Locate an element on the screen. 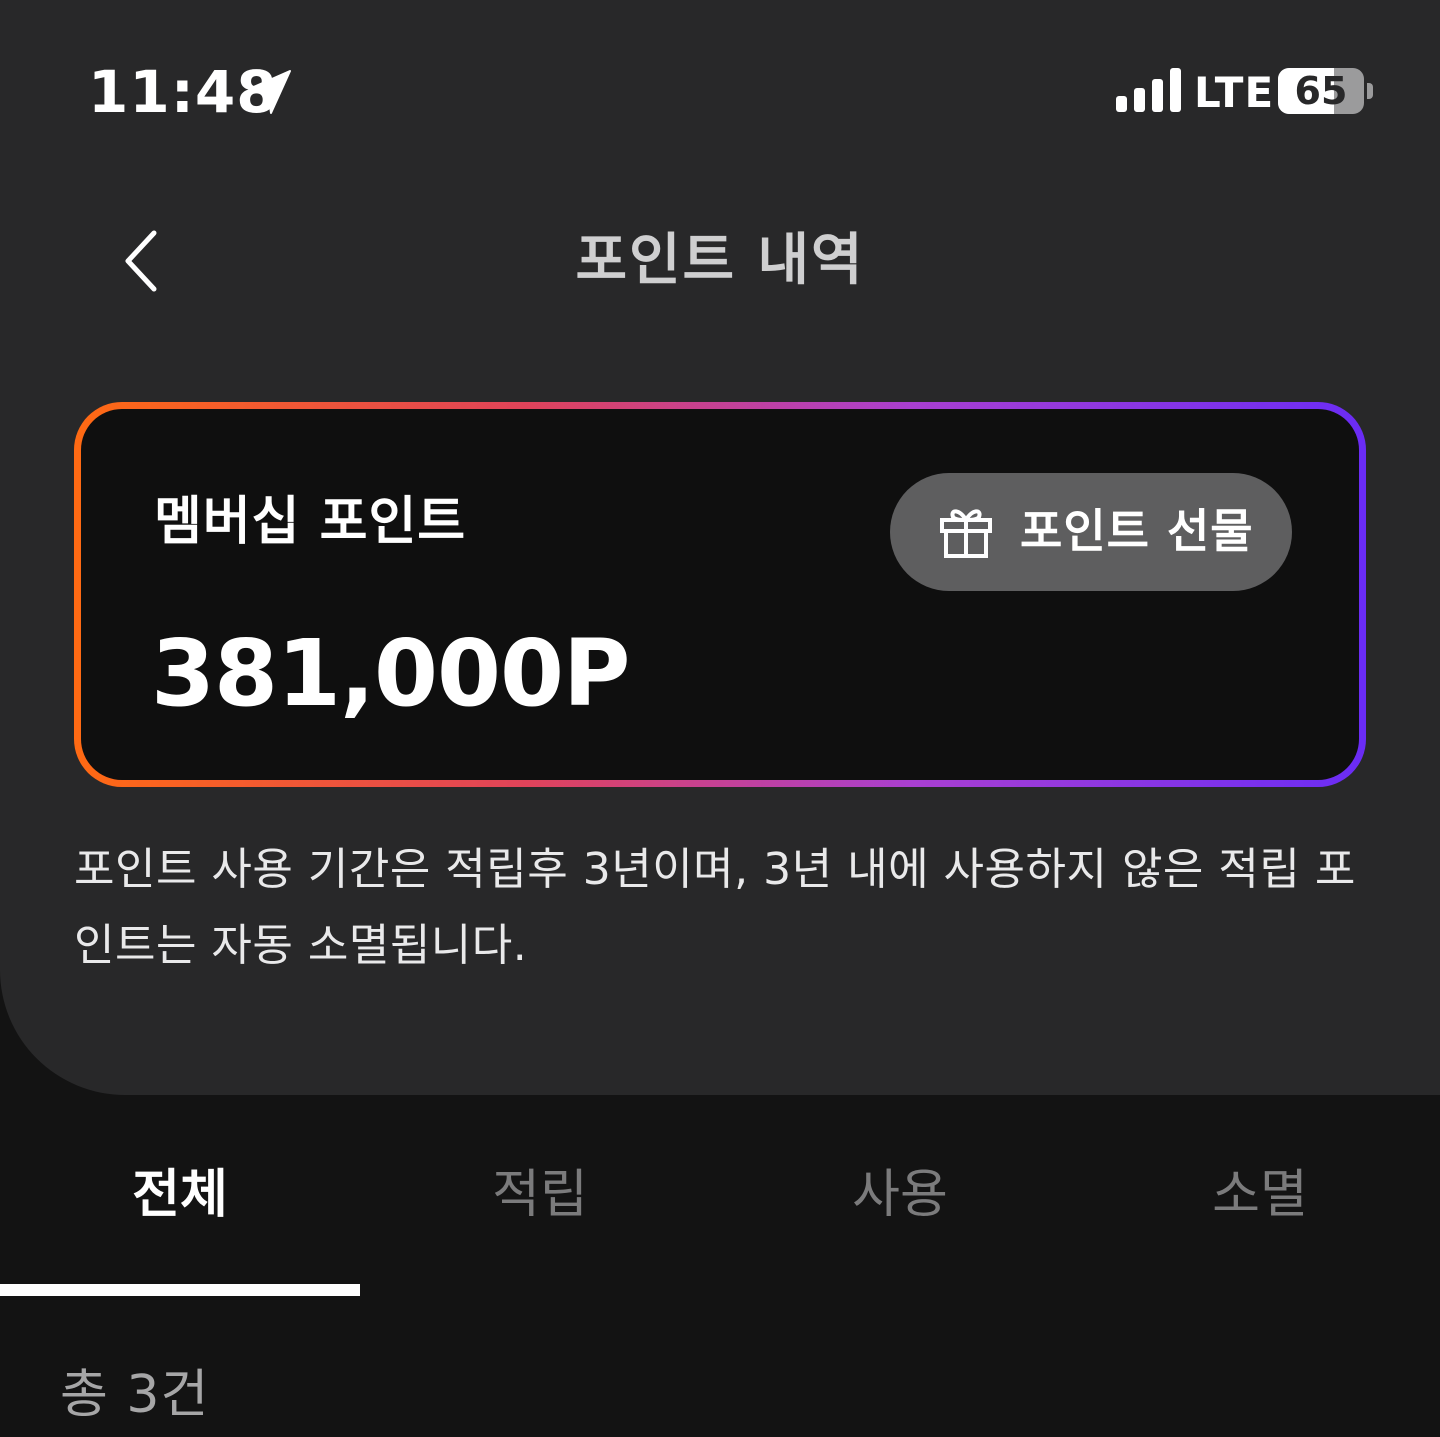 This screenshot has height=1437, width=1440. battery-indicator: 65 is located at coordinates (1326, 91).